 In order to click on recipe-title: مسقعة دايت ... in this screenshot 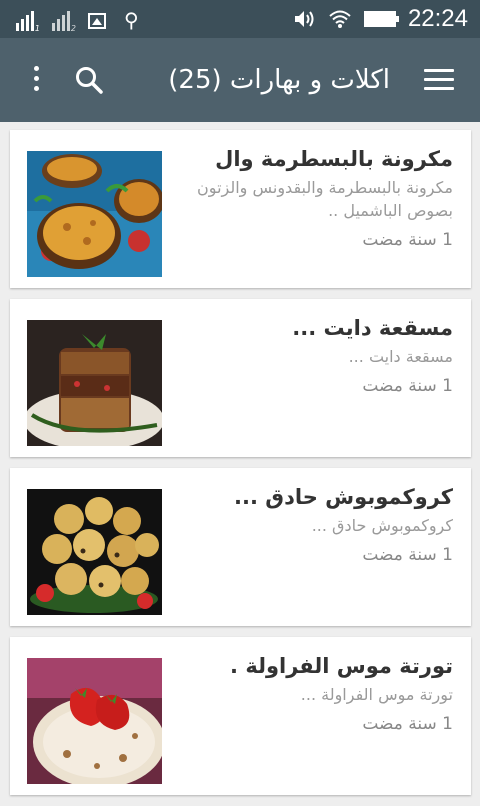, I will do `click(372, 328)`.